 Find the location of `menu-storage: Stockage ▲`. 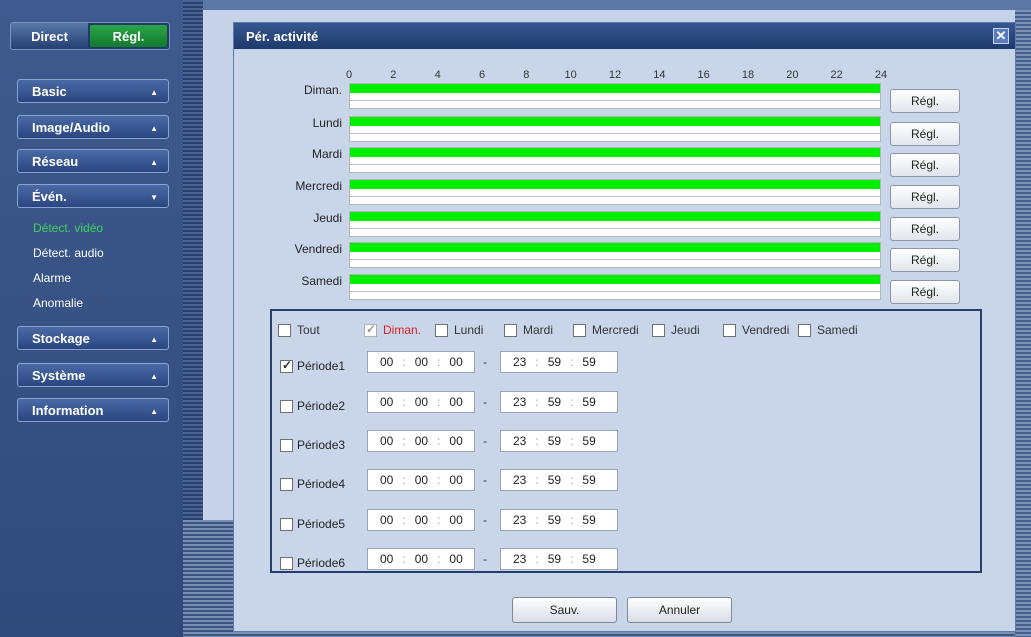

menu-storage: Stockage ▲ is located at coordinates (93, 338).